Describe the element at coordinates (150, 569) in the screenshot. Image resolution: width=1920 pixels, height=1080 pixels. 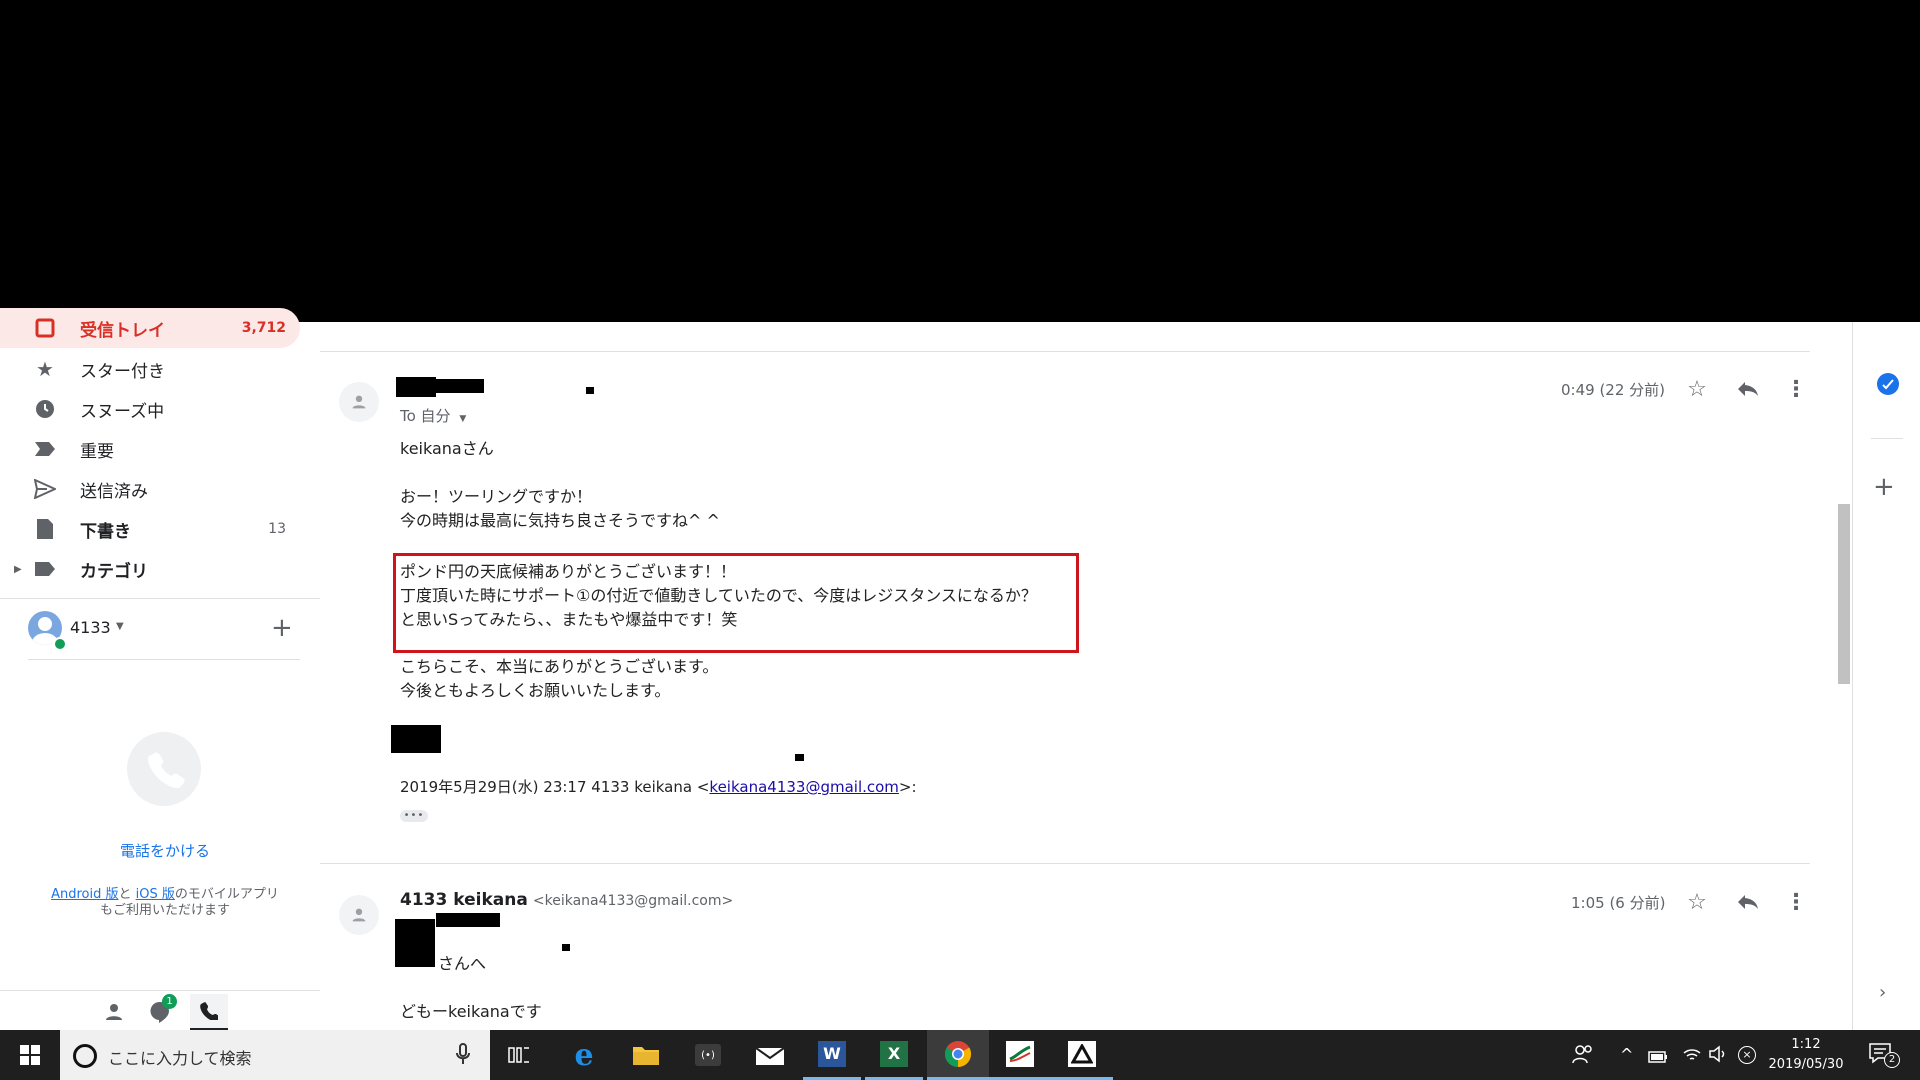
I see `sidebar-item-categories: ▶ カテゴリ` at that location.